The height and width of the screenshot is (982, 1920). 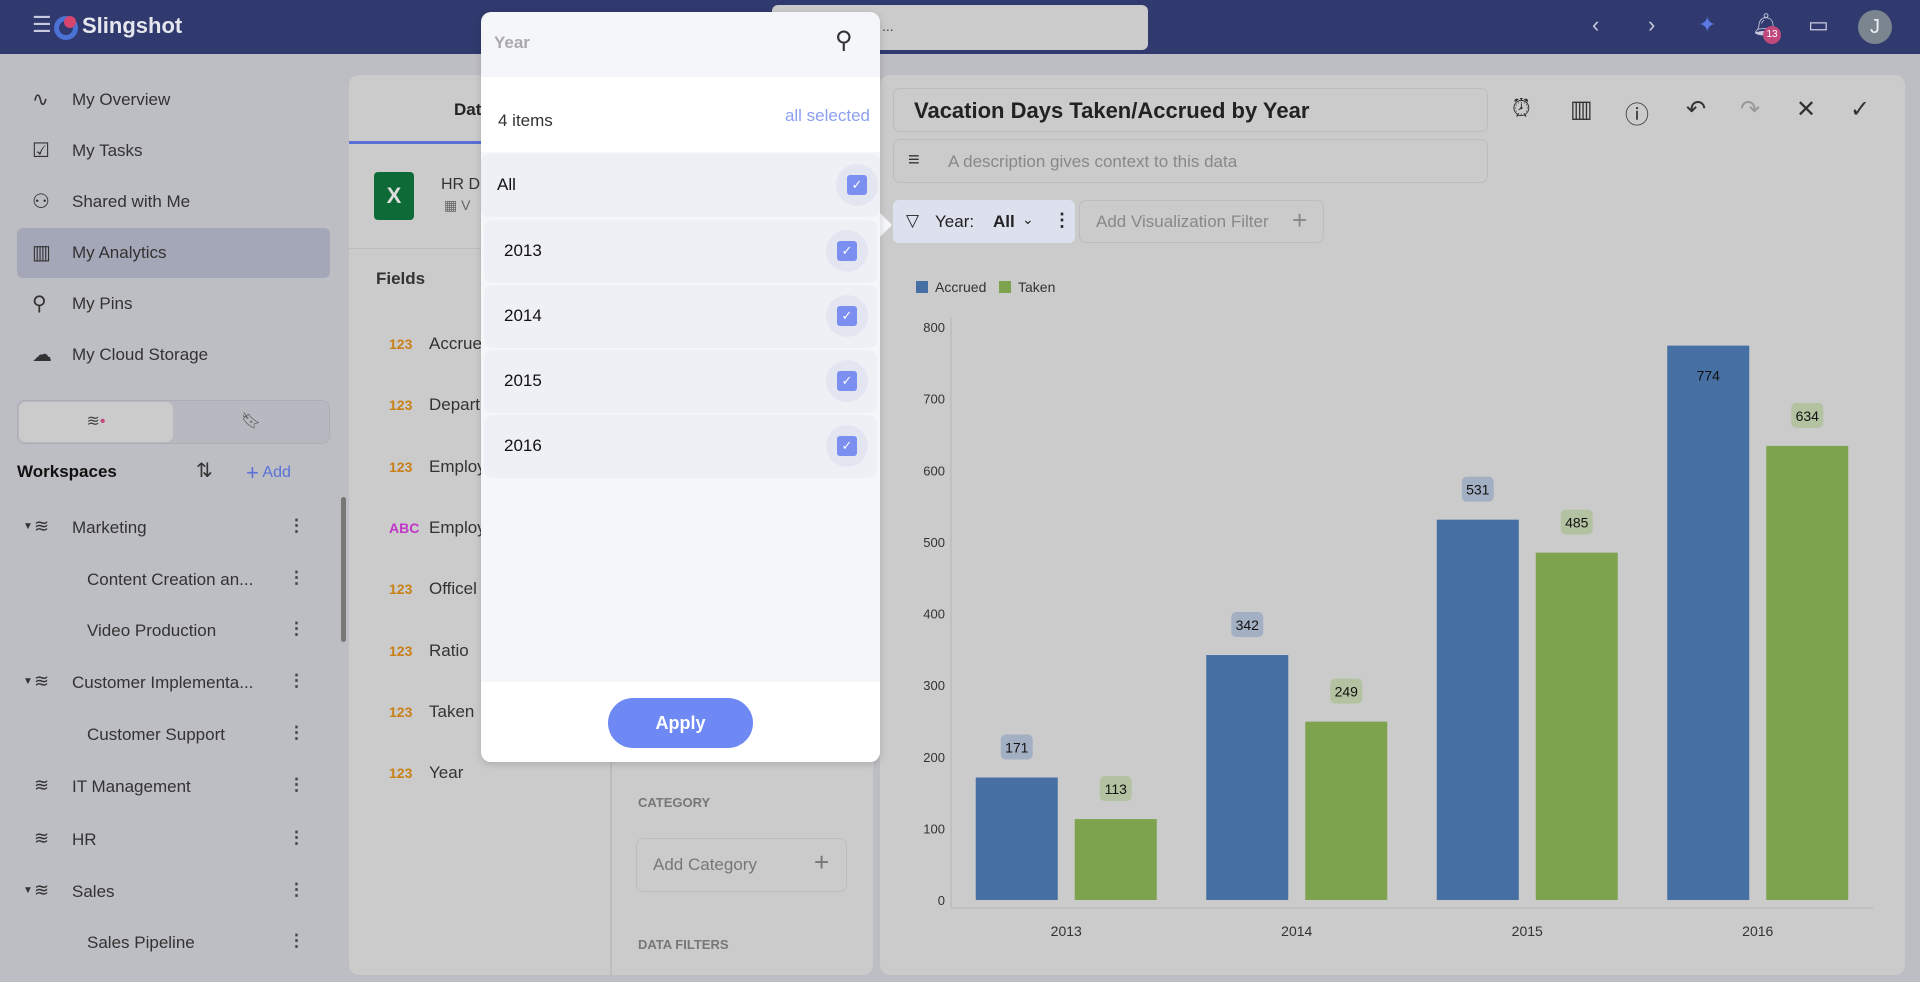 What do you see at coordinates (433, 589) in the screenshot?
I see `field-item: 123 Officel` at bounding box center [433, 589].